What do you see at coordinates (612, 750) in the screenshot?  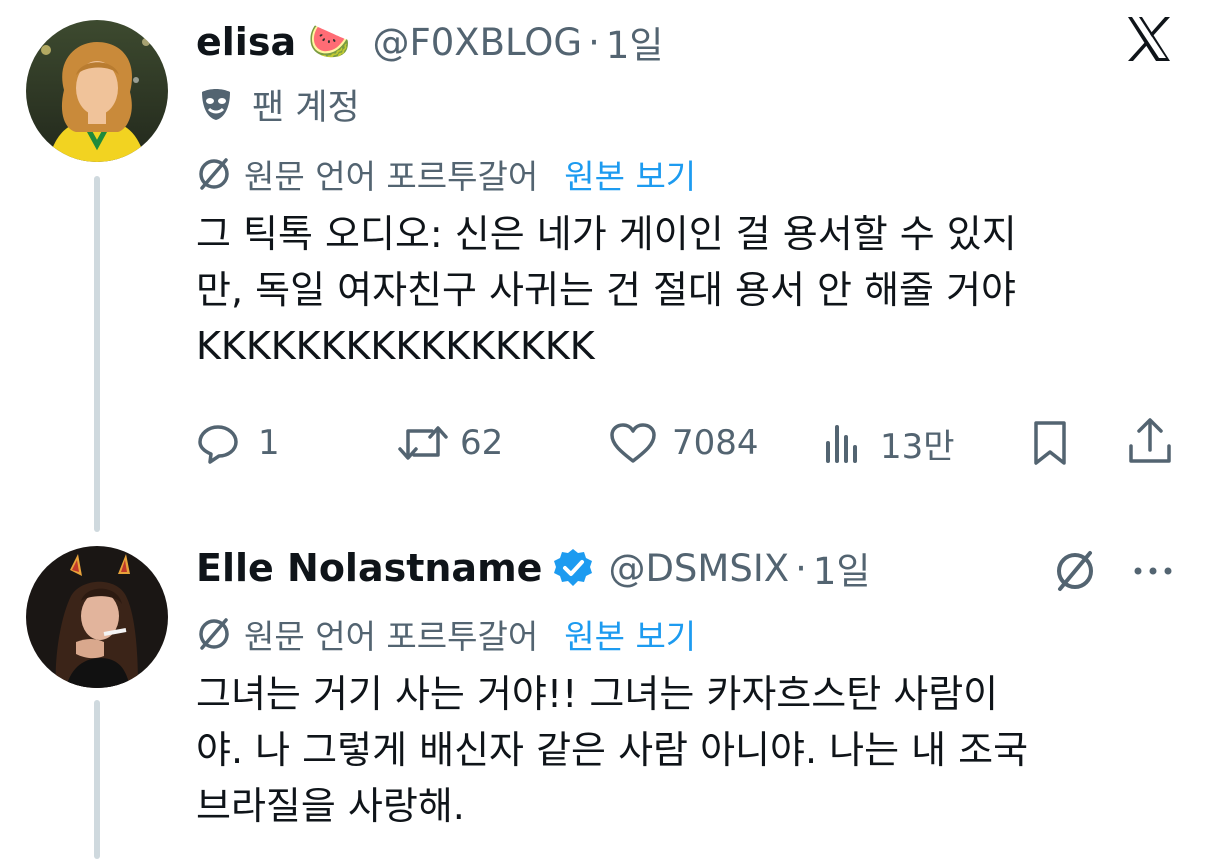 I see `text-line: 야. 나 그렇게 배신자 같은 사람 아니야. 나는 내 조국` at bounding box center [612, 750].